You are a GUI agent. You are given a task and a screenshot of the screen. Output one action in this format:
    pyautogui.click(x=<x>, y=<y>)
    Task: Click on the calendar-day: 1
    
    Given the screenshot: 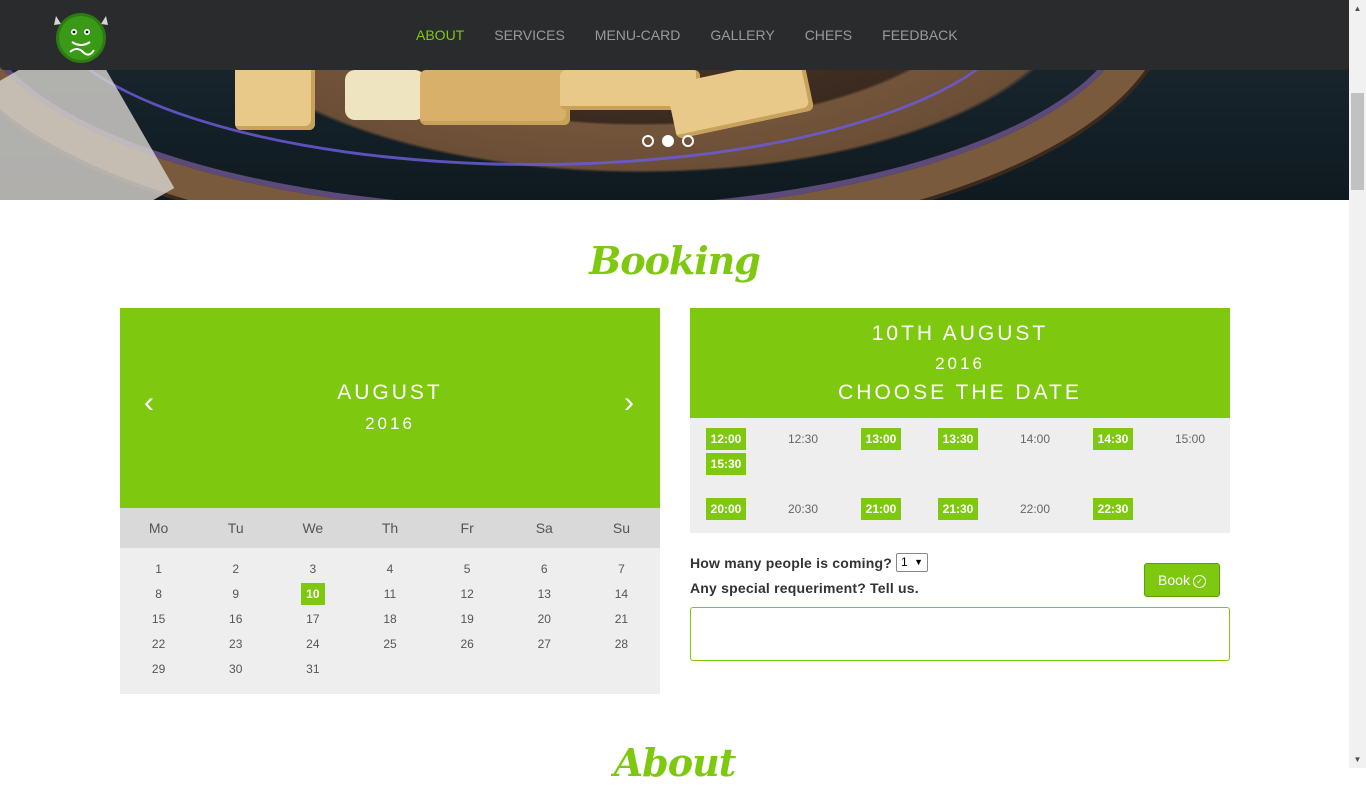 What is the action you would take?
    pyautogui.click(x=158, y=569)
    